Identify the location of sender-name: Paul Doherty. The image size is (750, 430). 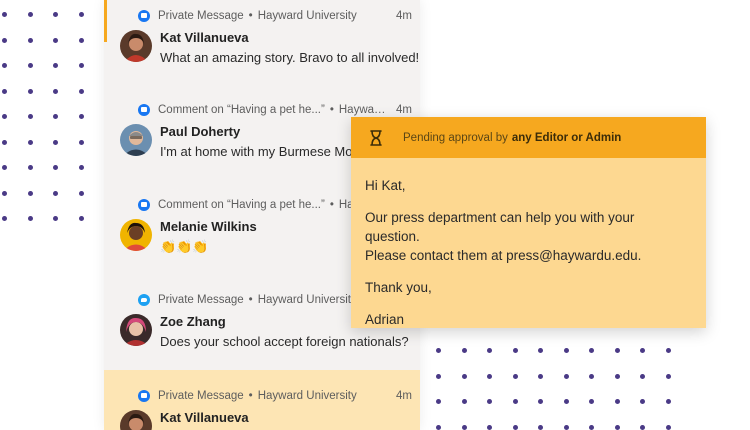
(200, 131).